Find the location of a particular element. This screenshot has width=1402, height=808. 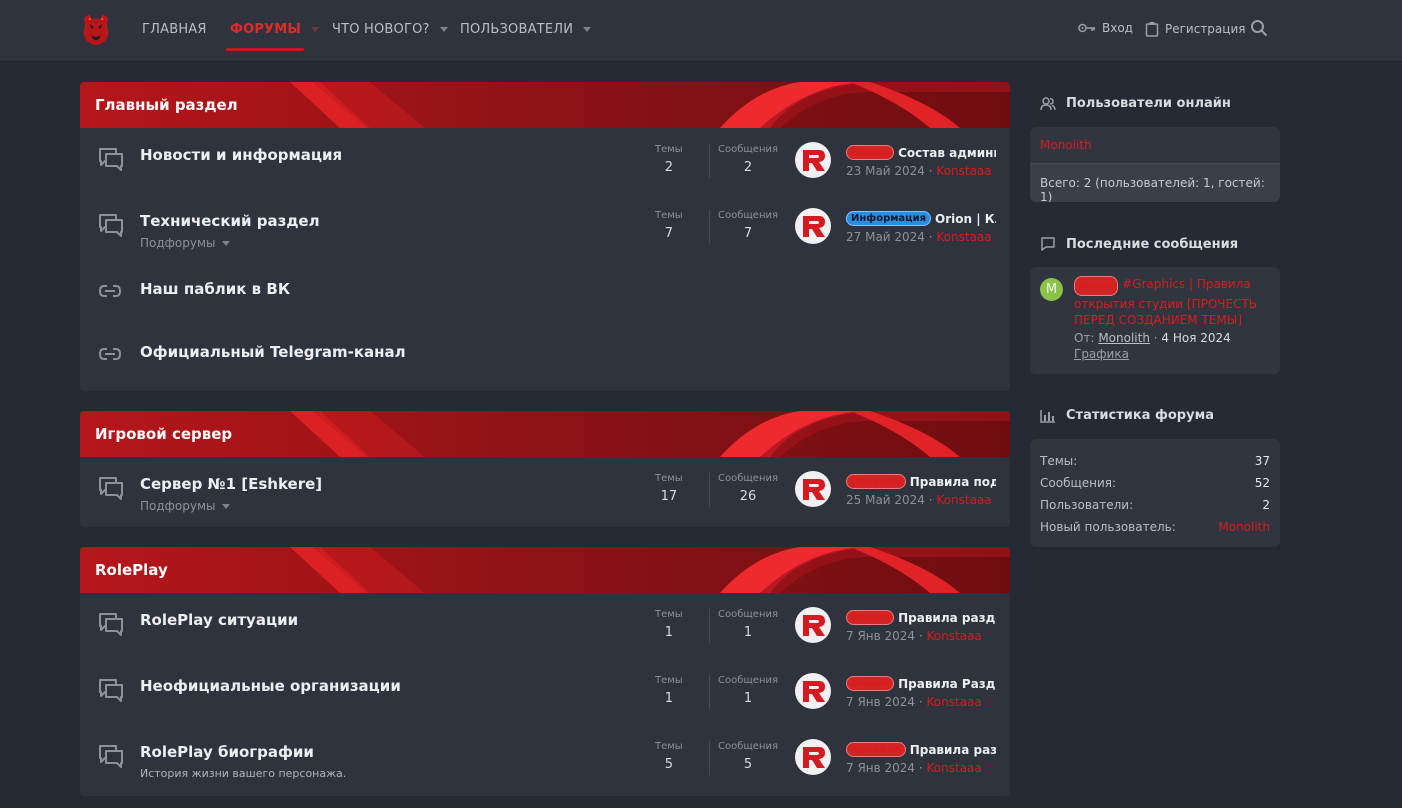

posts-count: 1 is located at coordinates (748, 698).